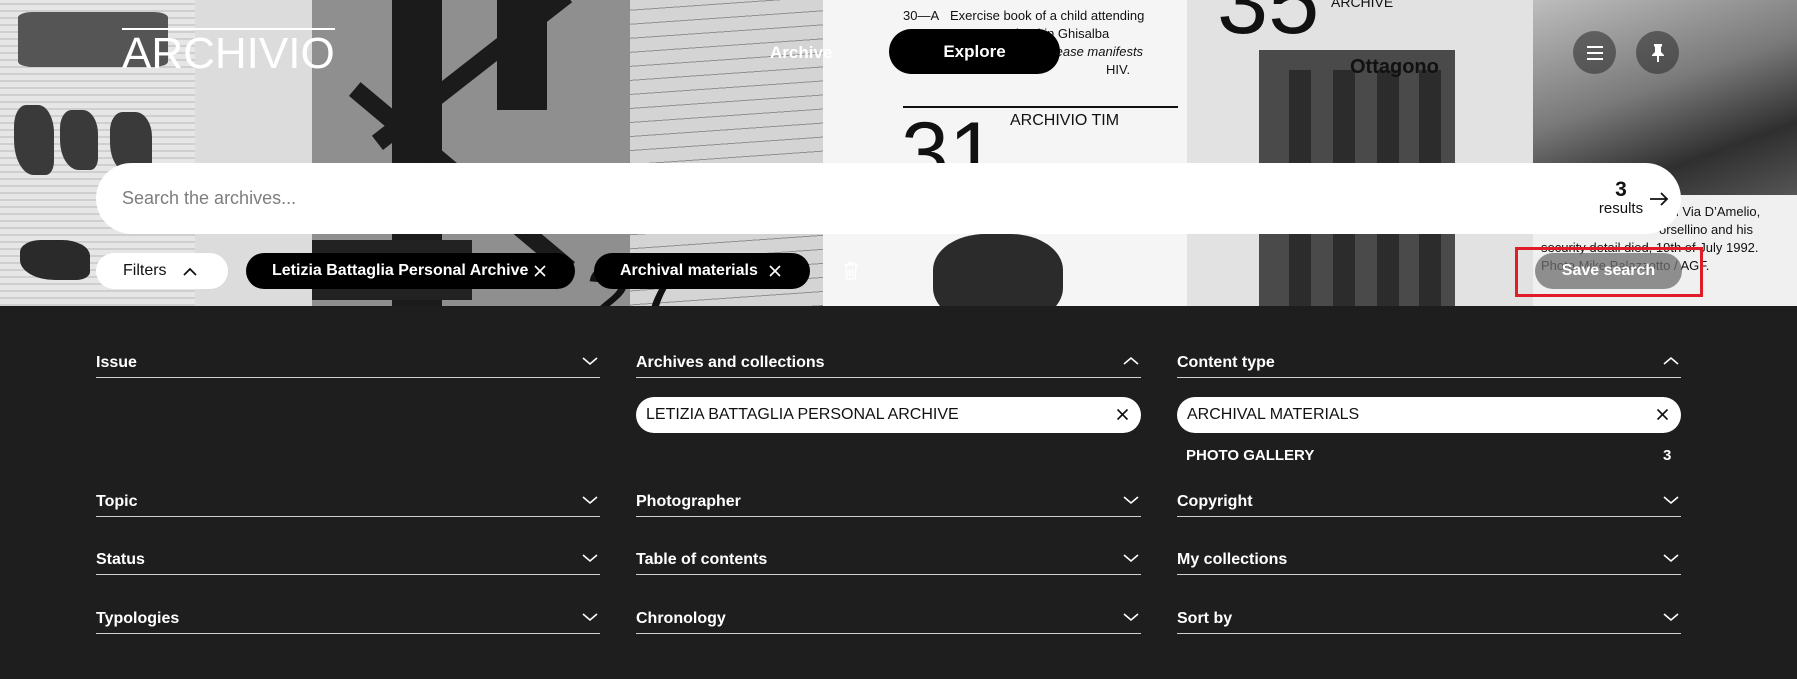  I want to click on active-filter-chip: Archival materials, so click(702, 271).